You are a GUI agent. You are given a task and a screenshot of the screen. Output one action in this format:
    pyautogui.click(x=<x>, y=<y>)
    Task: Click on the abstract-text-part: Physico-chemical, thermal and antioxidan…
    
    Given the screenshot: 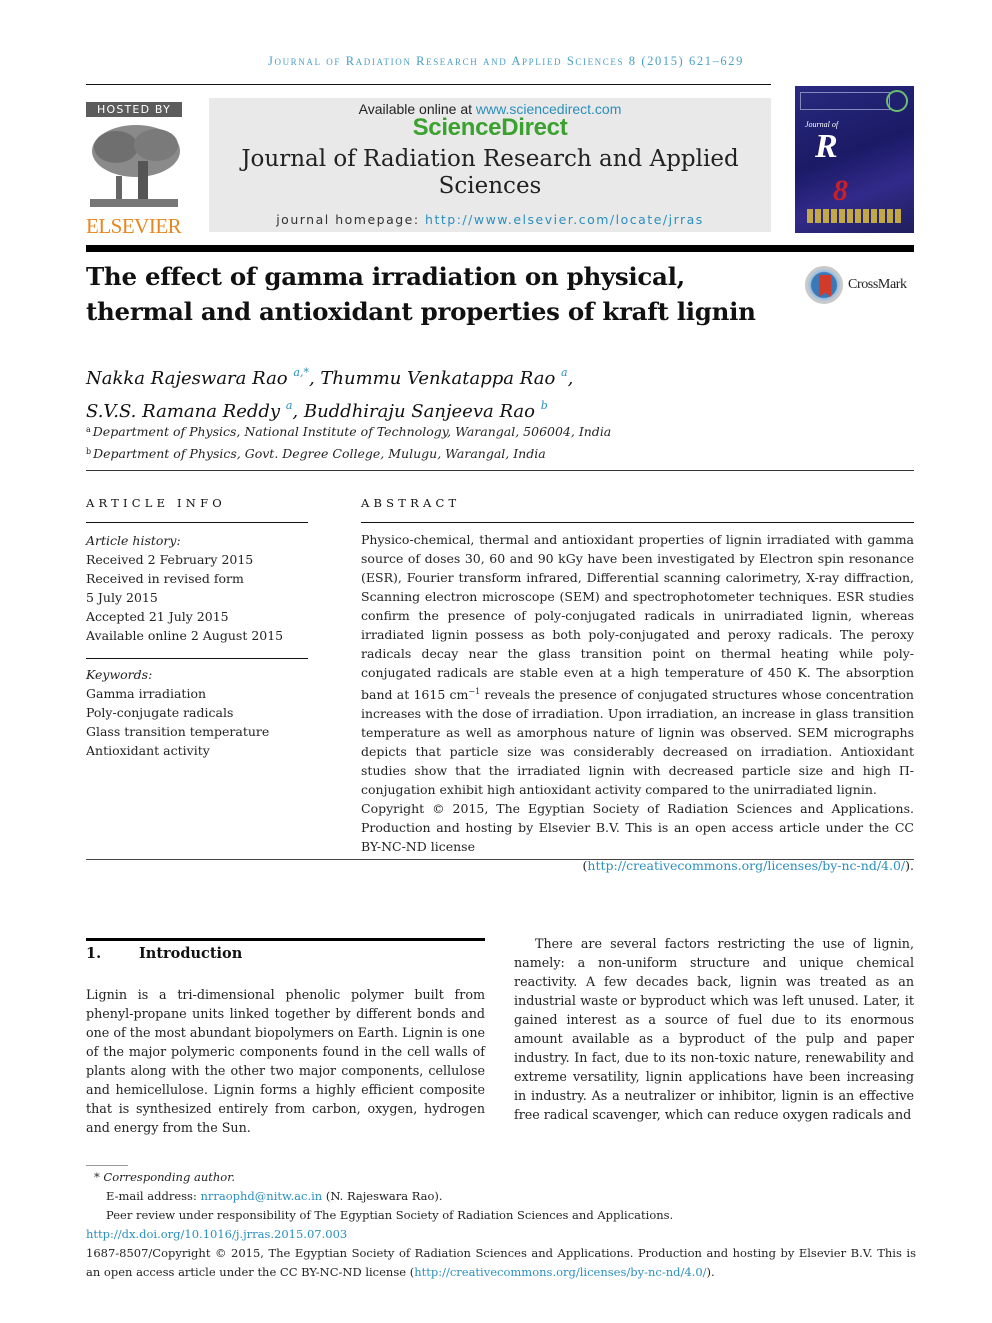 What is the action you would take?
    pyautogui.click(x=637, y=617)
    